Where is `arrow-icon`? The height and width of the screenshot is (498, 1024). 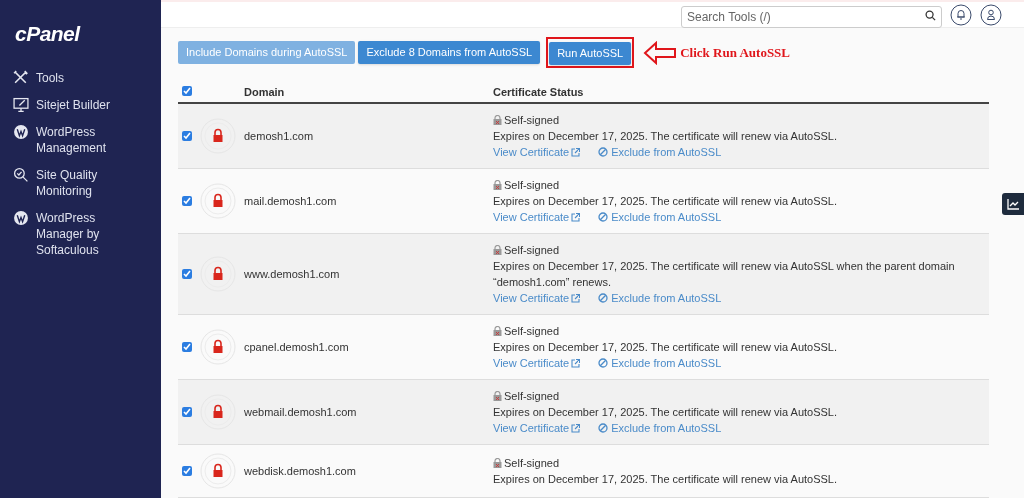
arrow-icon is located at coordinates (660, 52).